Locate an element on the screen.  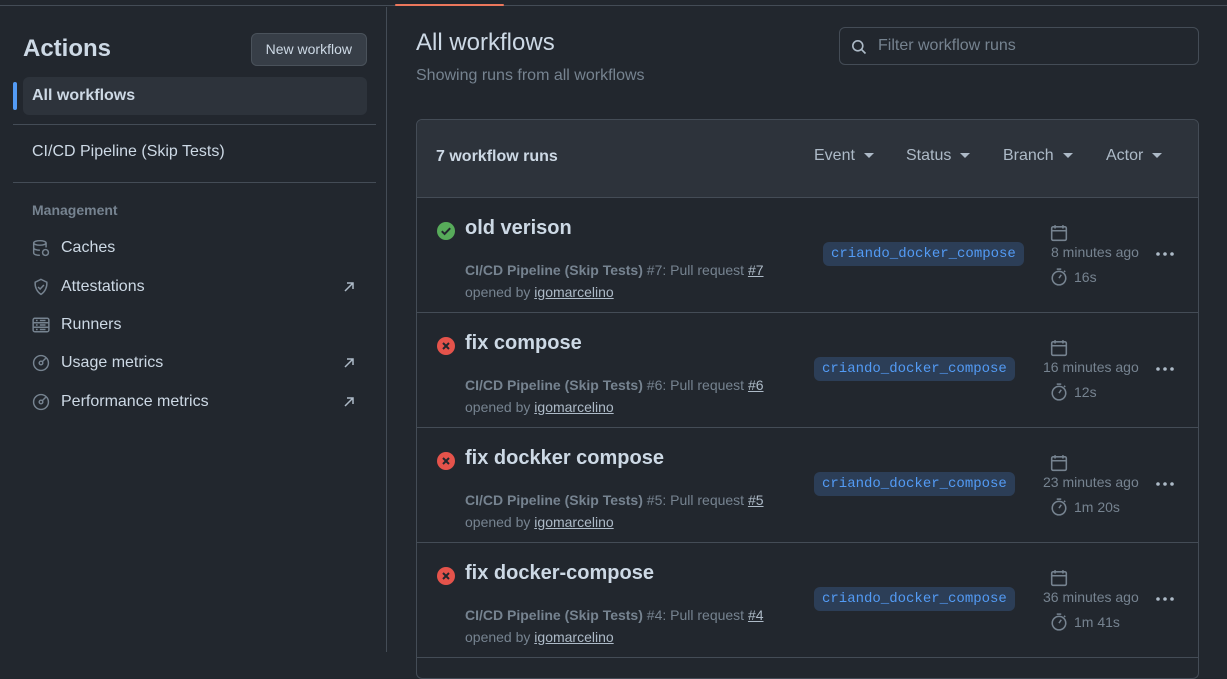
run-duration: 1m 41s is located at coordinates (1097, 622).